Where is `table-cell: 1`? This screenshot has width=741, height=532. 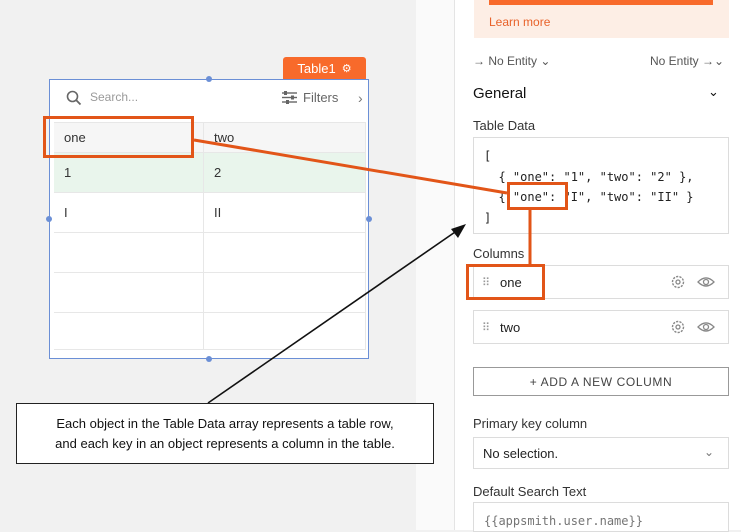 table-cell: 1 is located at coordinates (129, 172).